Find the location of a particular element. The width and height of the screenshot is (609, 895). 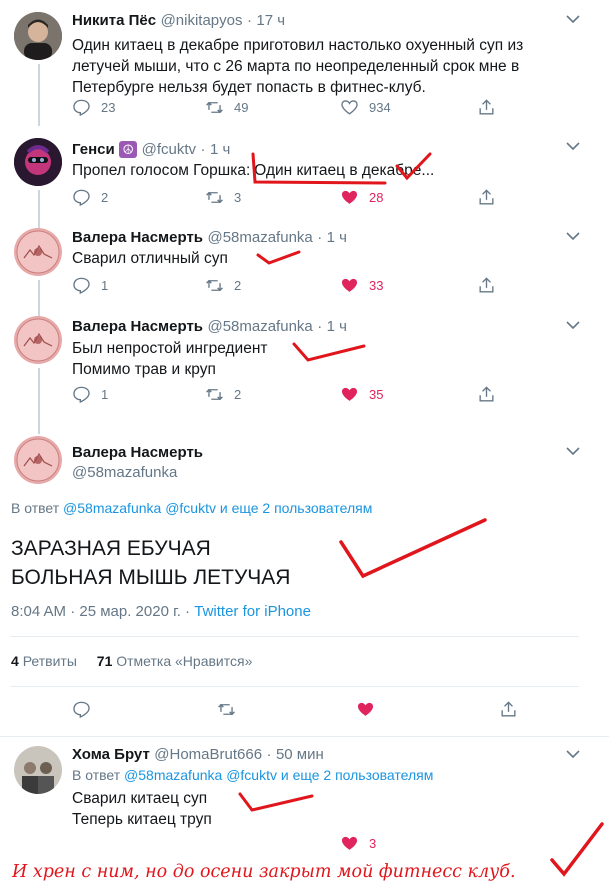

retweet-button: 3 is located at coordinates (223, 197).